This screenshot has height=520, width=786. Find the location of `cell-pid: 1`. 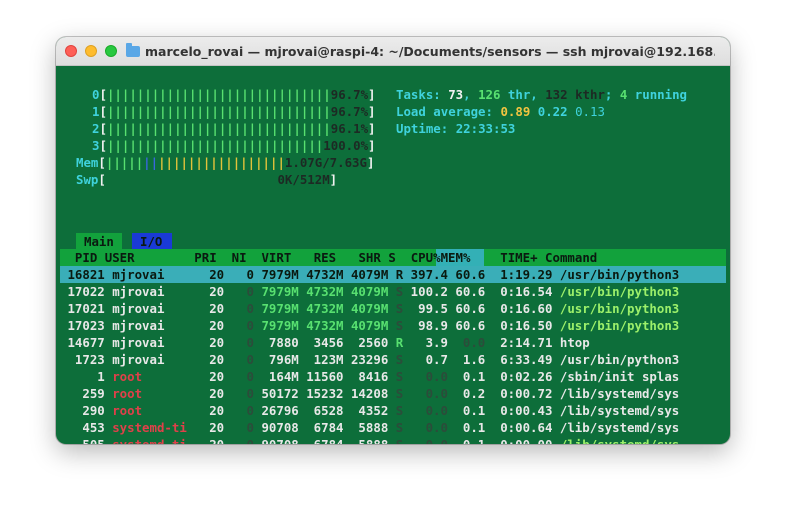

cell-pid: 1 is located at coordinates (86, 376).